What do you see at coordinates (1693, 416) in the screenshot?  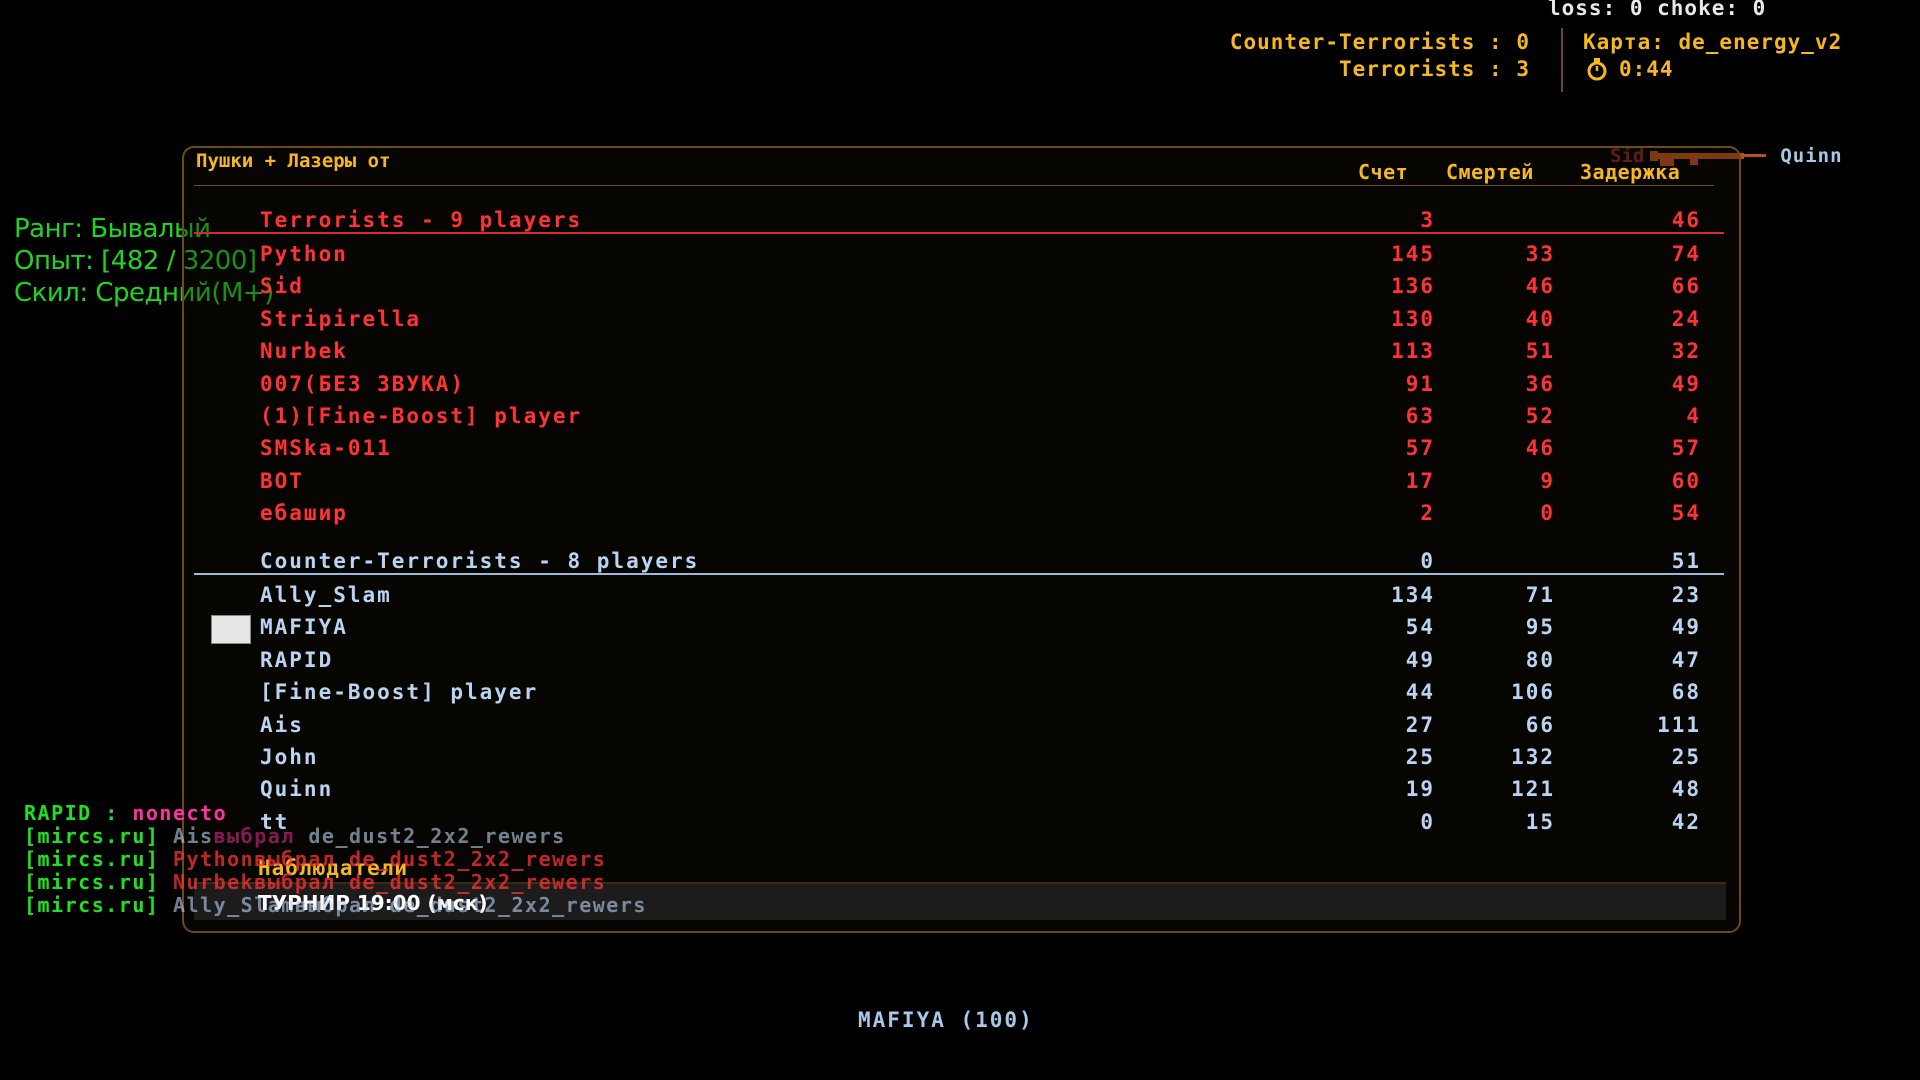 I see `player-ping: 4` at bounding box center [1693, 416].